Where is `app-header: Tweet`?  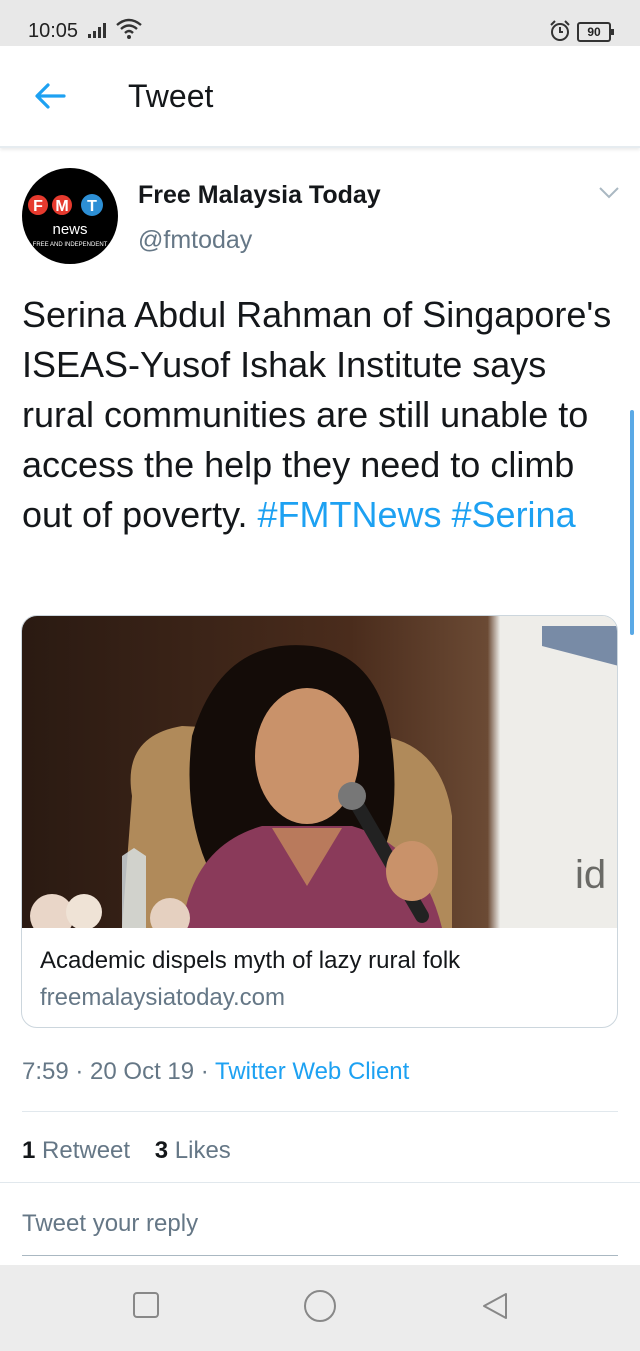
app-header: Tweet is located at coordinates (320, 97).